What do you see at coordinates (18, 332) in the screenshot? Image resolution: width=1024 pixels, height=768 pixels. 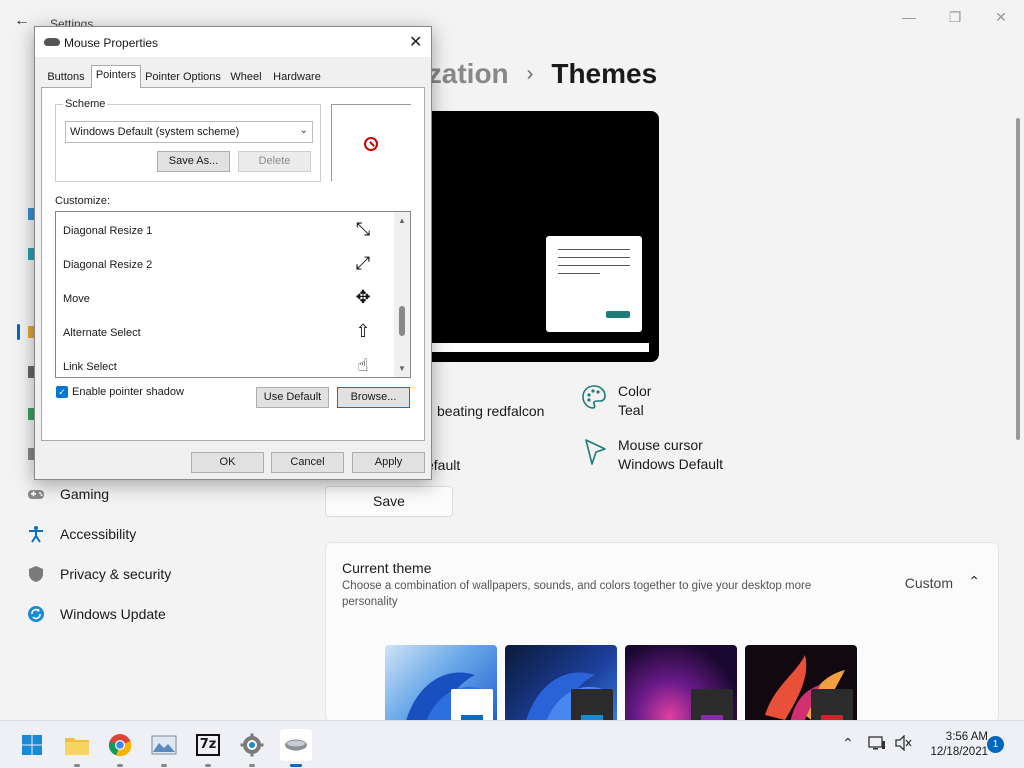 I see `nav-selection-indicator` at bounding box center [18, 332].